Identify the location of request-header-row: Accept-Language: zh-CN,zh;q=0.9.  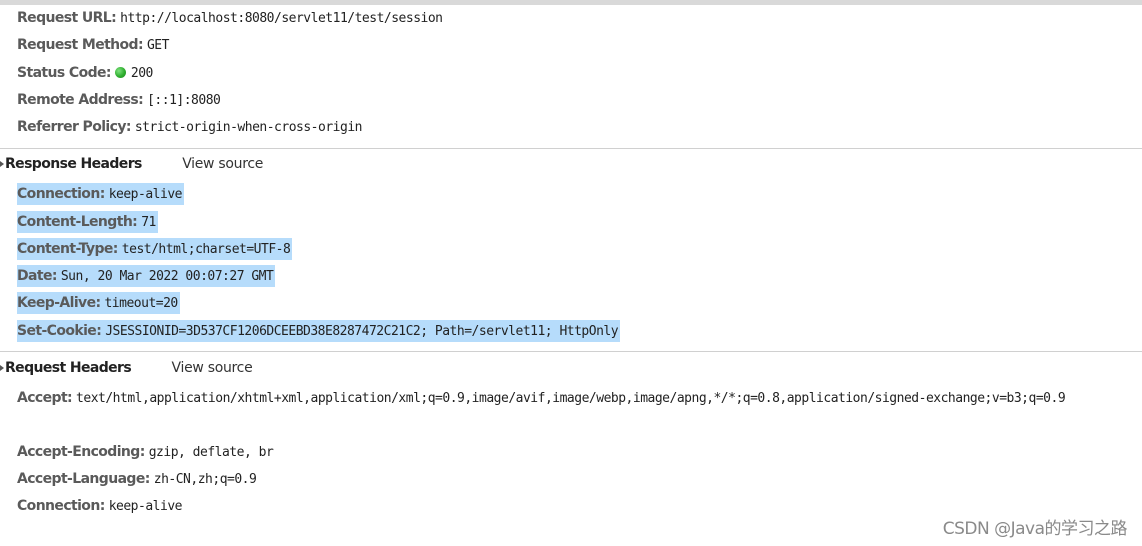
(137, 479).